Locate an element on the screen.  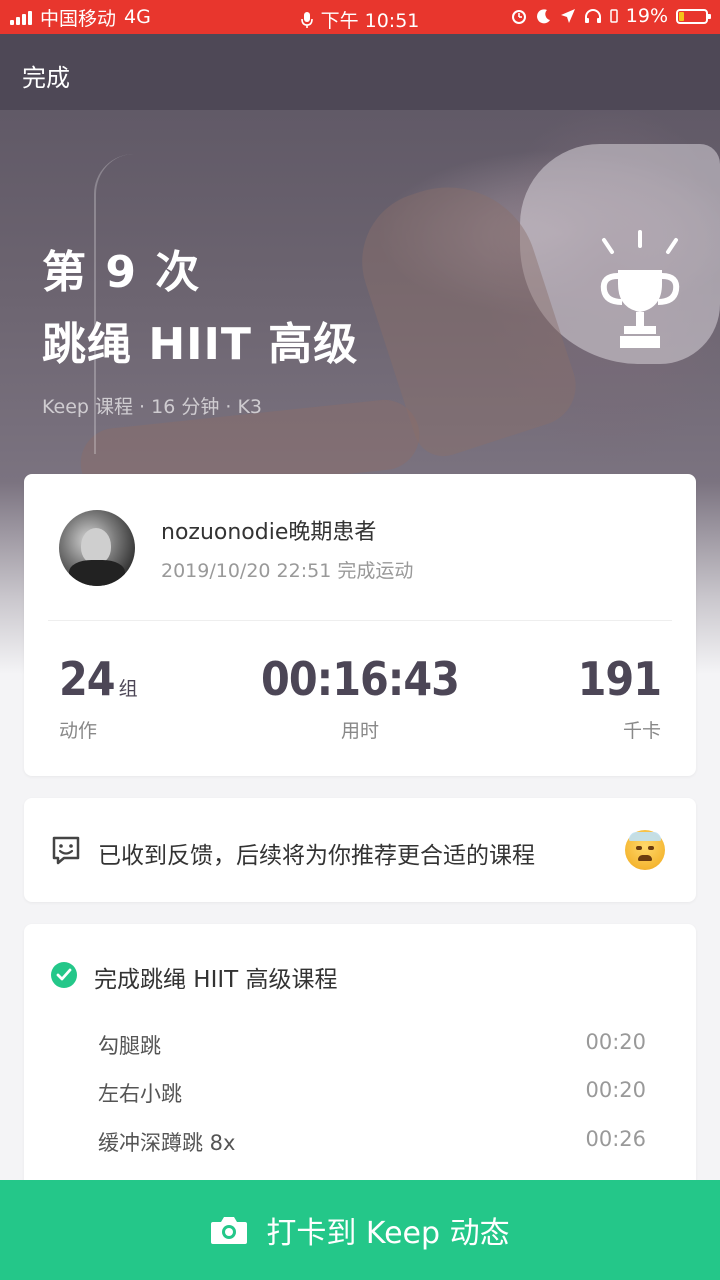
workout-count: 第 9 次 is located at coordinates (122, 272).